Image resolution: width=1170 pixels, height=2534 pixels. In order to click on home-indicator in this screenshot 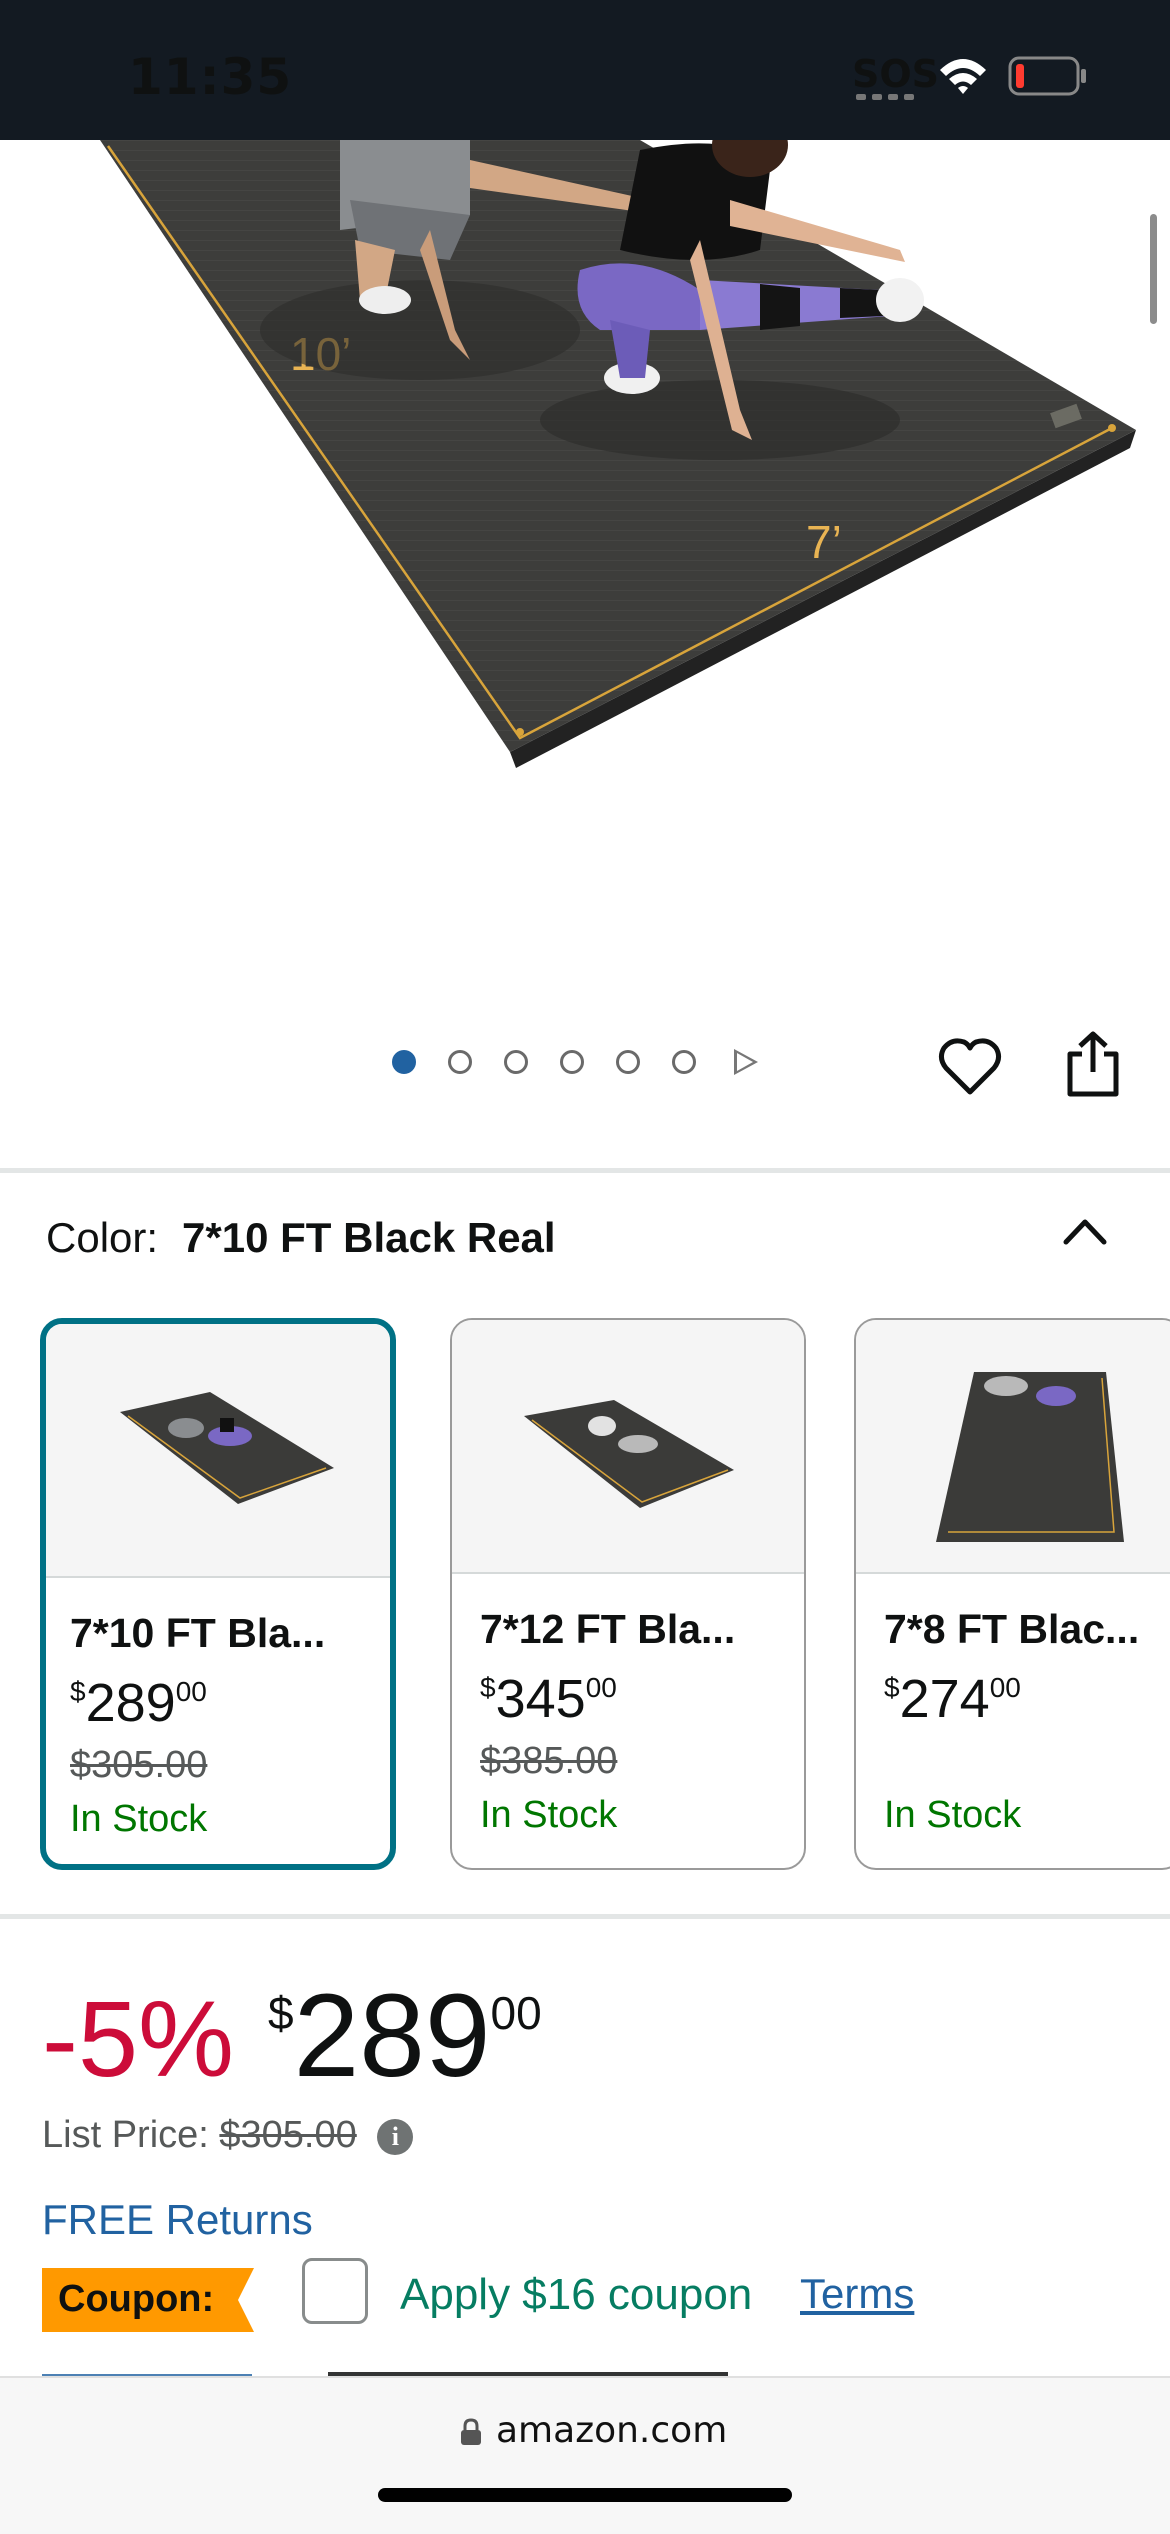, I will do `click(585, 2495)`.